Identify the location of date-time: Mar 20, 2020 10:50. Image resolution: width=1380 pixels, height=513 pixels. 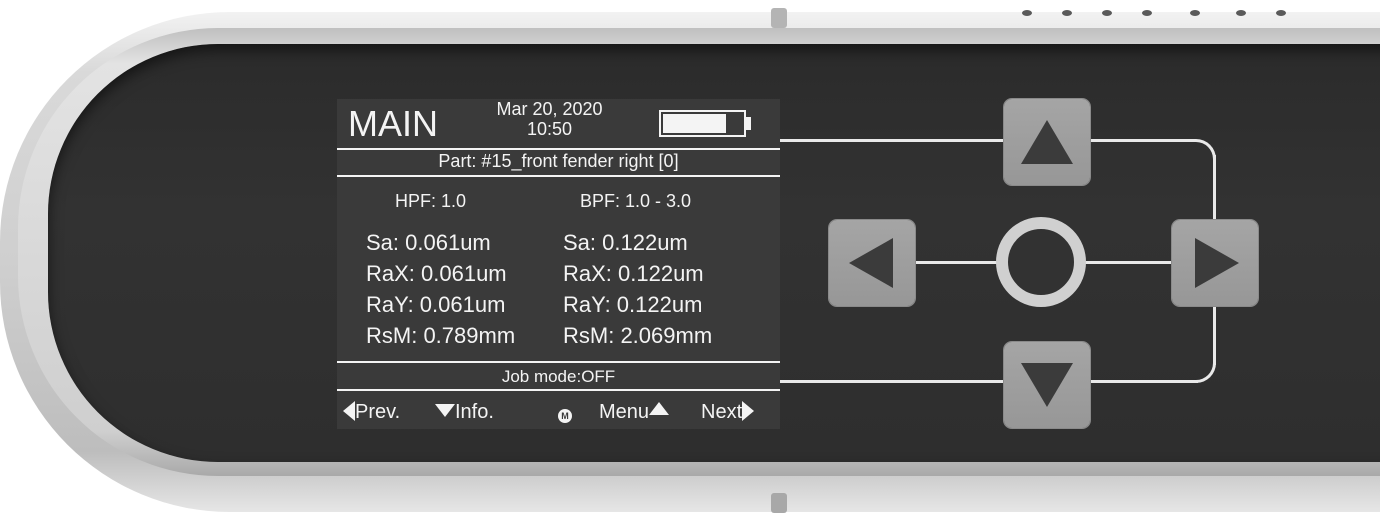
(549, 119).